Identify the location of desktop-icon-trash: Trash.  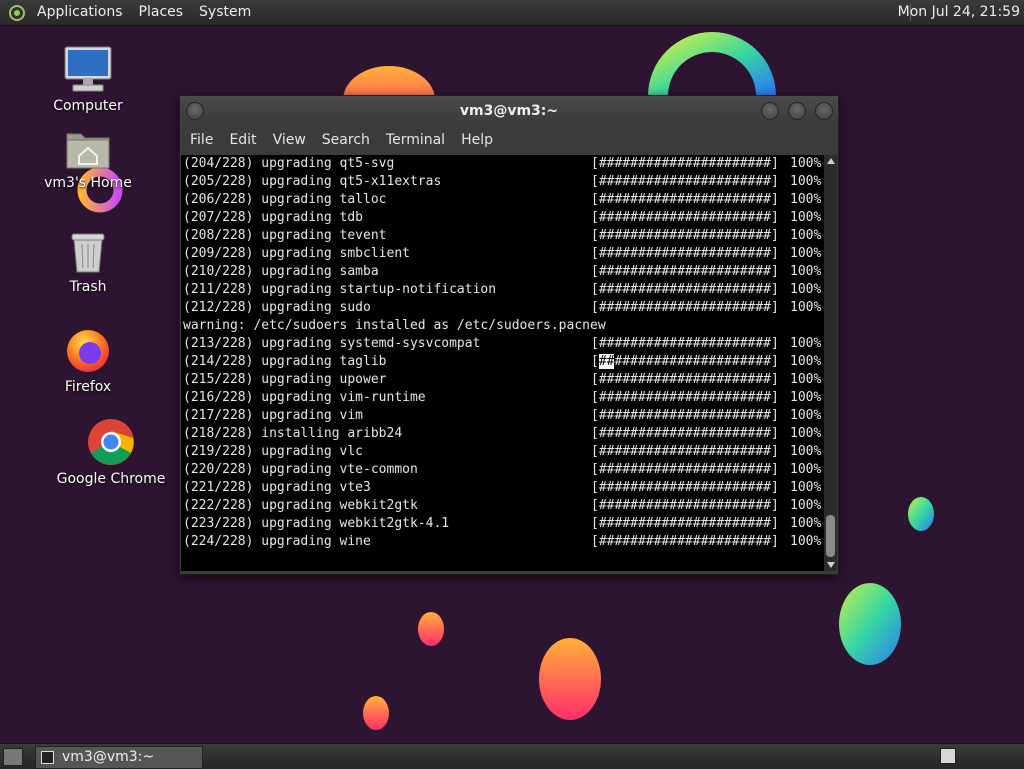
(88, 263).